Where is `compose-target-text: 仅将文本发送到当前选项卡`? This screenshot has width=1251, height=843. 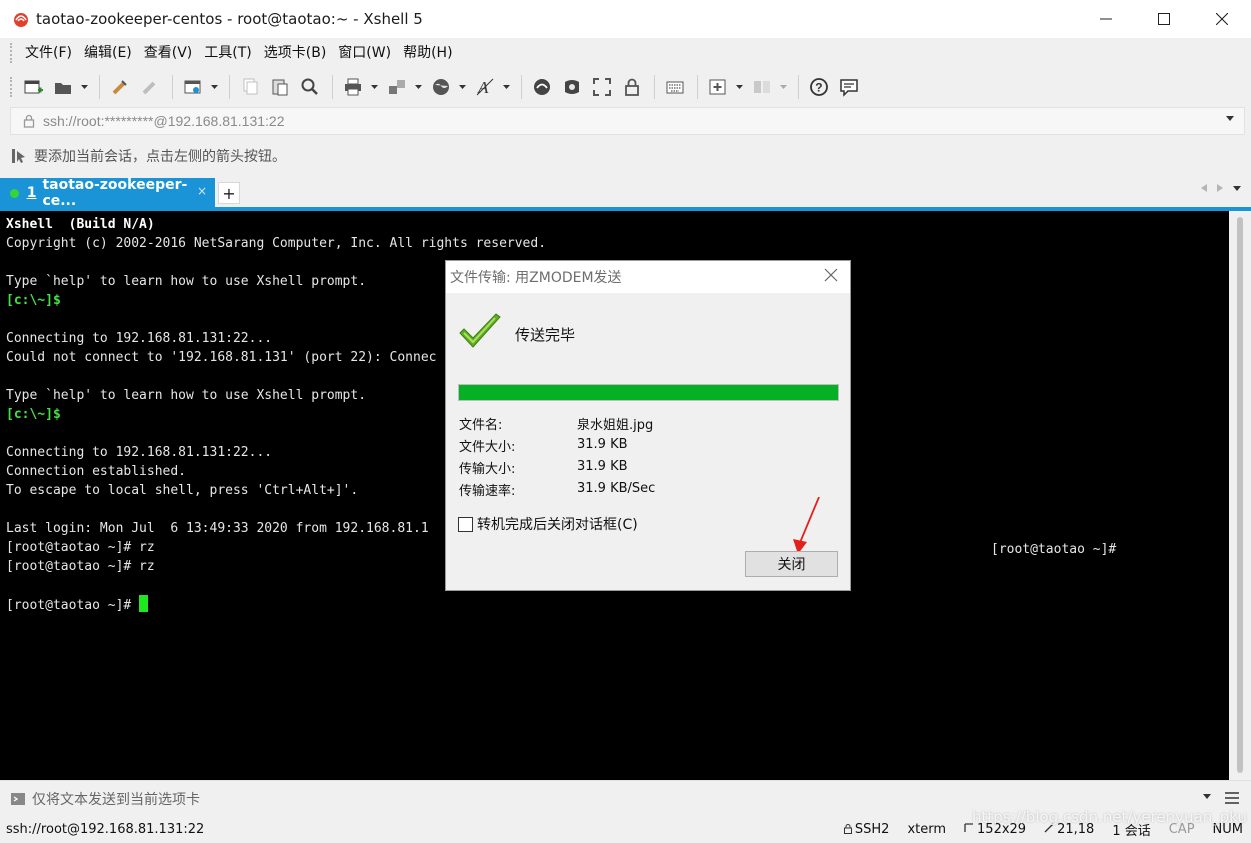 compose-target-text: 仅将文本发送到当前选项卡 is located at coordinates (116, 799).